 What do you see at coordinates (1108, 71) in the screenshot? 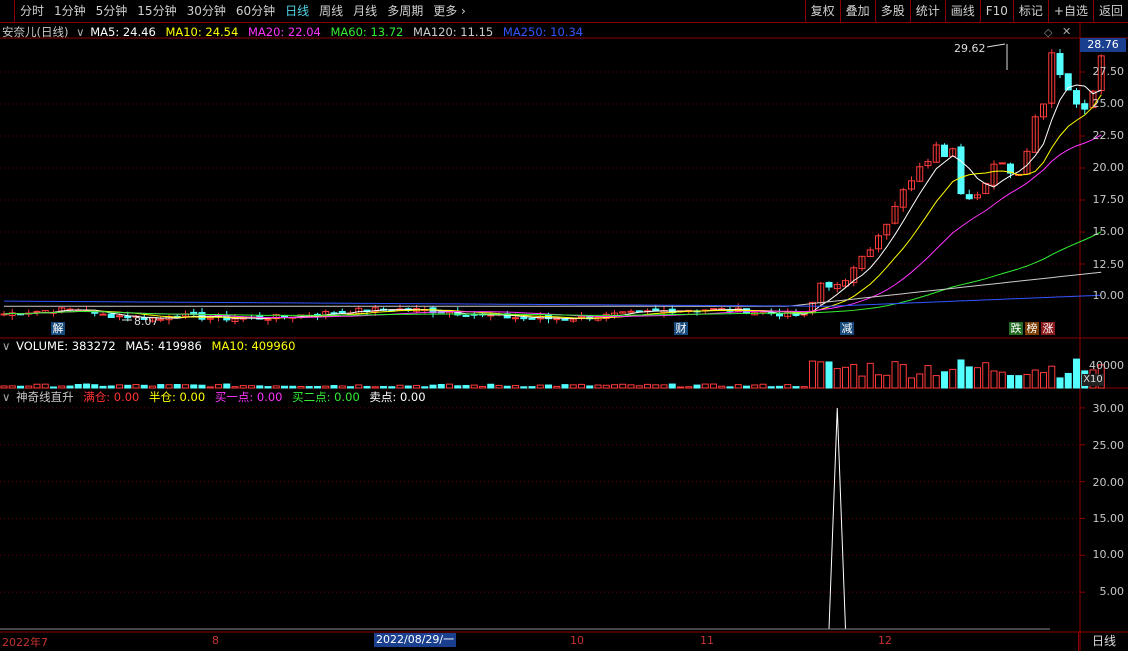
I see `y-tick: 27.50` at bounding box center [1108, 71].